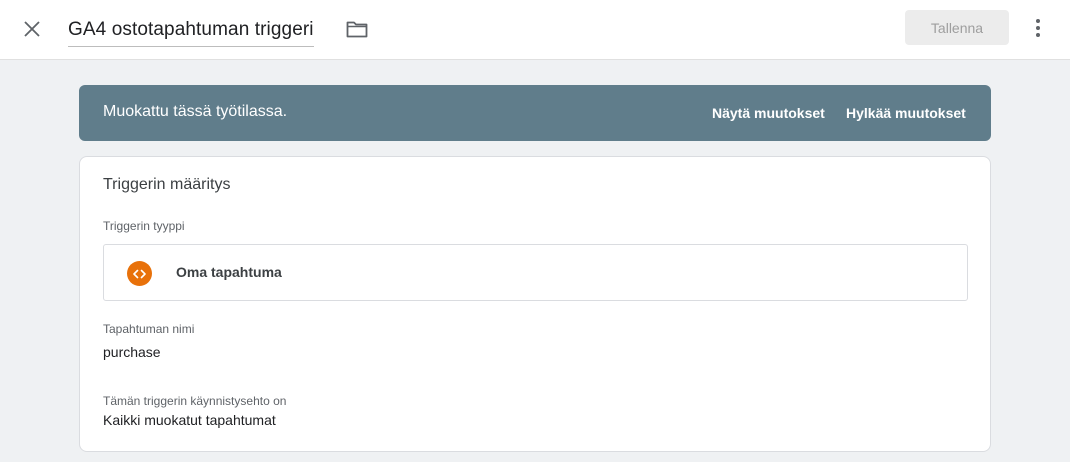 The height and width of the screenshot is (462, 1070). What do you see at coordinates (906, 113) in the screenshot?
I see `discard-changes-link: Hylkää muutokset` at bounding box center [906, 113].